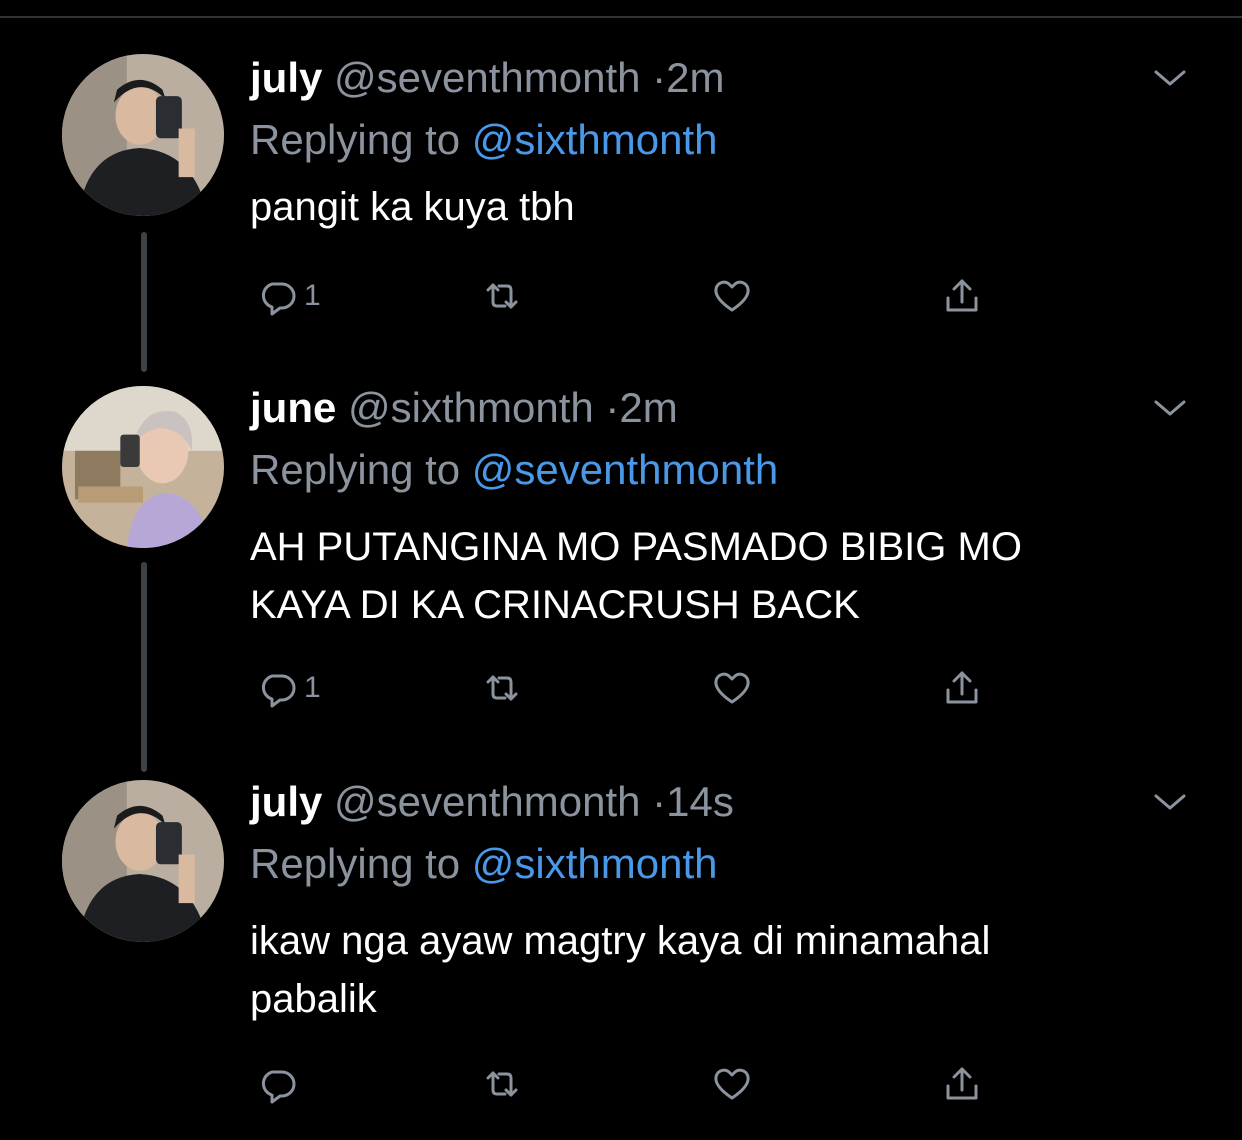  I want to click on replying-to-handle: @seventhmonth, so click(625, 469).